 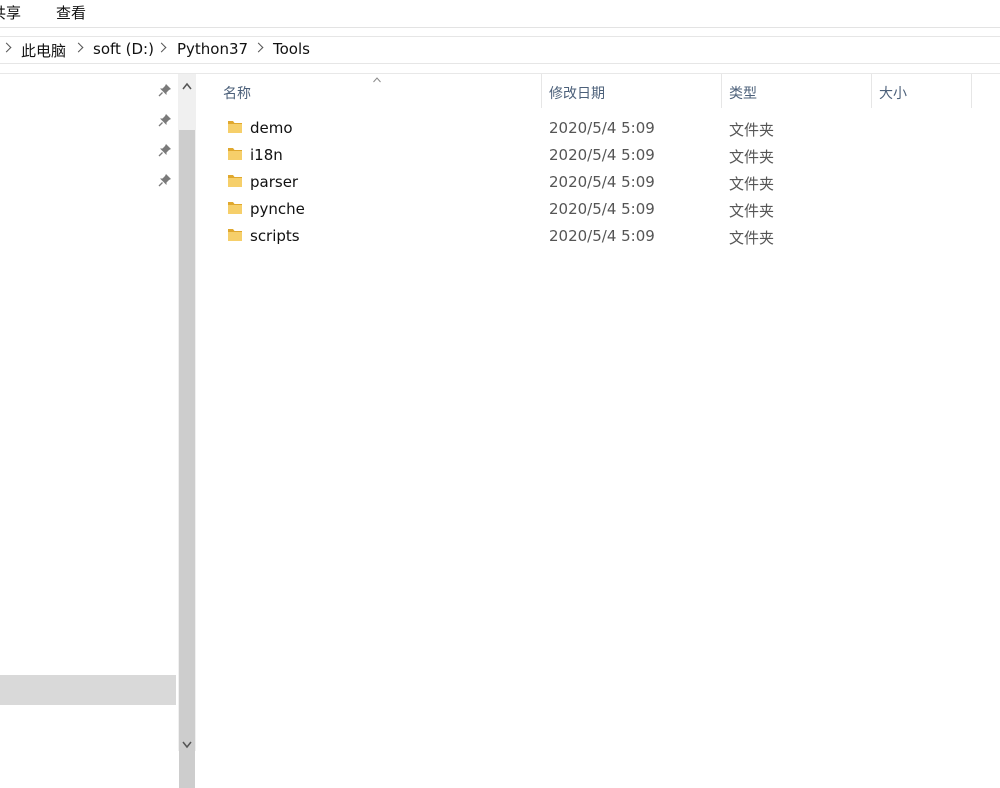 I want to click on scroll-down-arrow-icon, so click(x=187, y=742).